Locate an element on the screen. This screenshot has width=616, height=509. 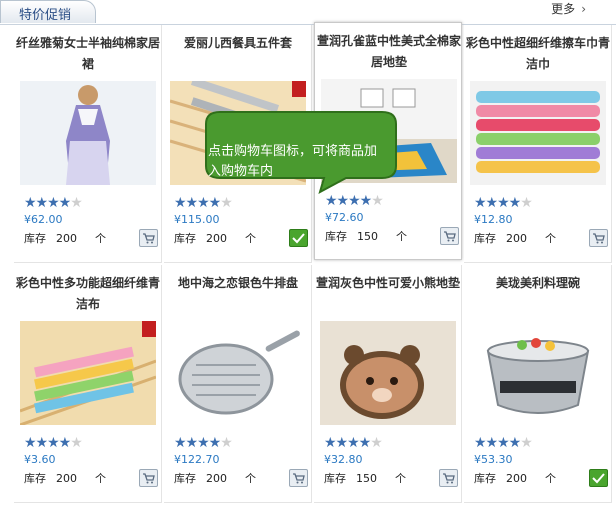
product-title: 彩色中性多功能超细纤维青洁布 is located at coordinates (88, 294).